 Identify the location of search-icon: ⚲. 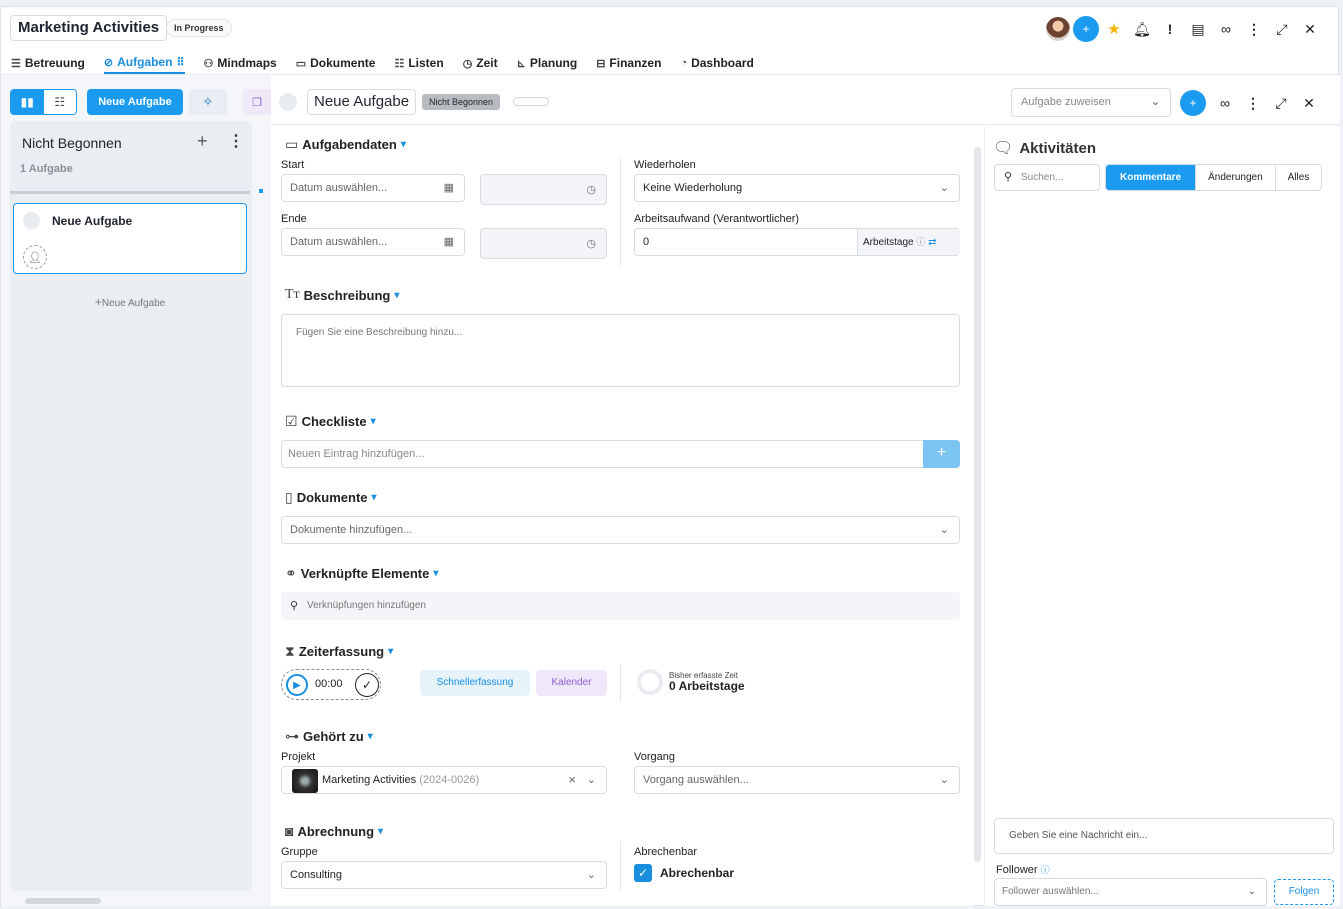
(1008, 177).